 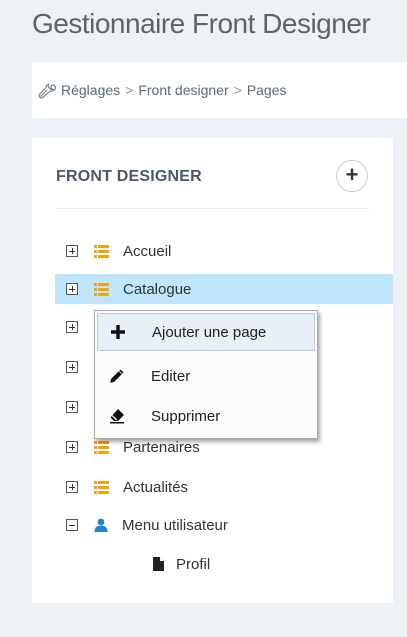 What do you see at coordinates (224, 487) in the screenshot?
I see `tree-item-actualites: Actualités` at bounding box center [224, 487].